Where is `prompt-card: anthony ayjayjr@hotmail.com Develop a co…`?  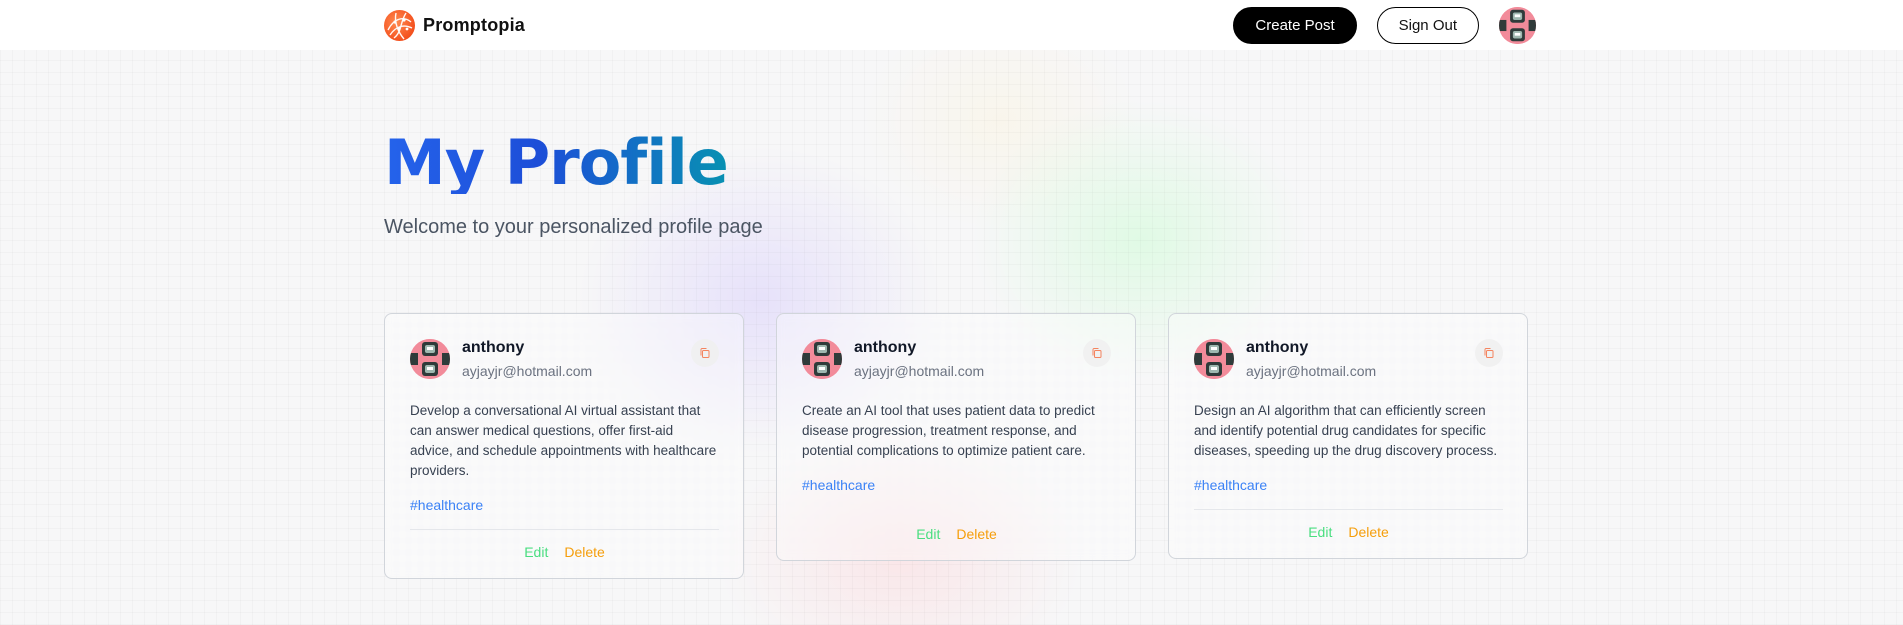
prompt-card: anthony ayjayjr@hotmail.com Develop a co… is located at coordinates (564, 446).